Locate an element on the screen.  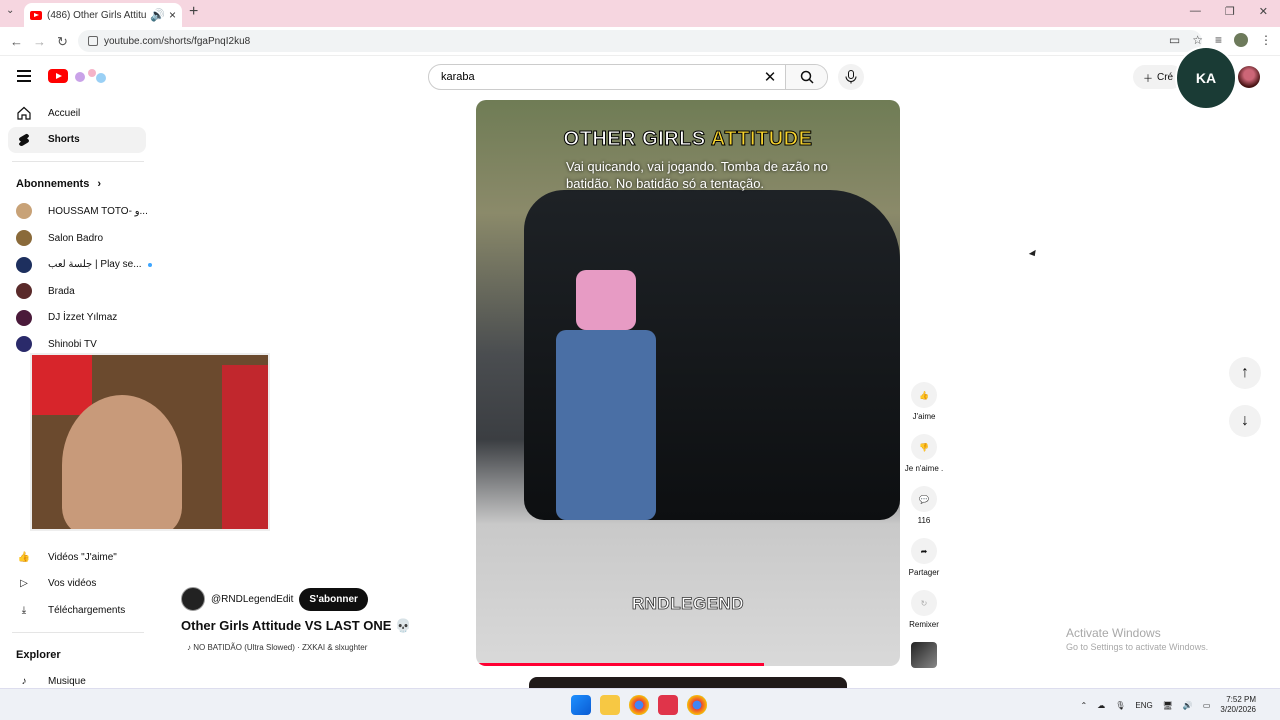
chevron-right-icon: › is located at coordinates (99, 184).